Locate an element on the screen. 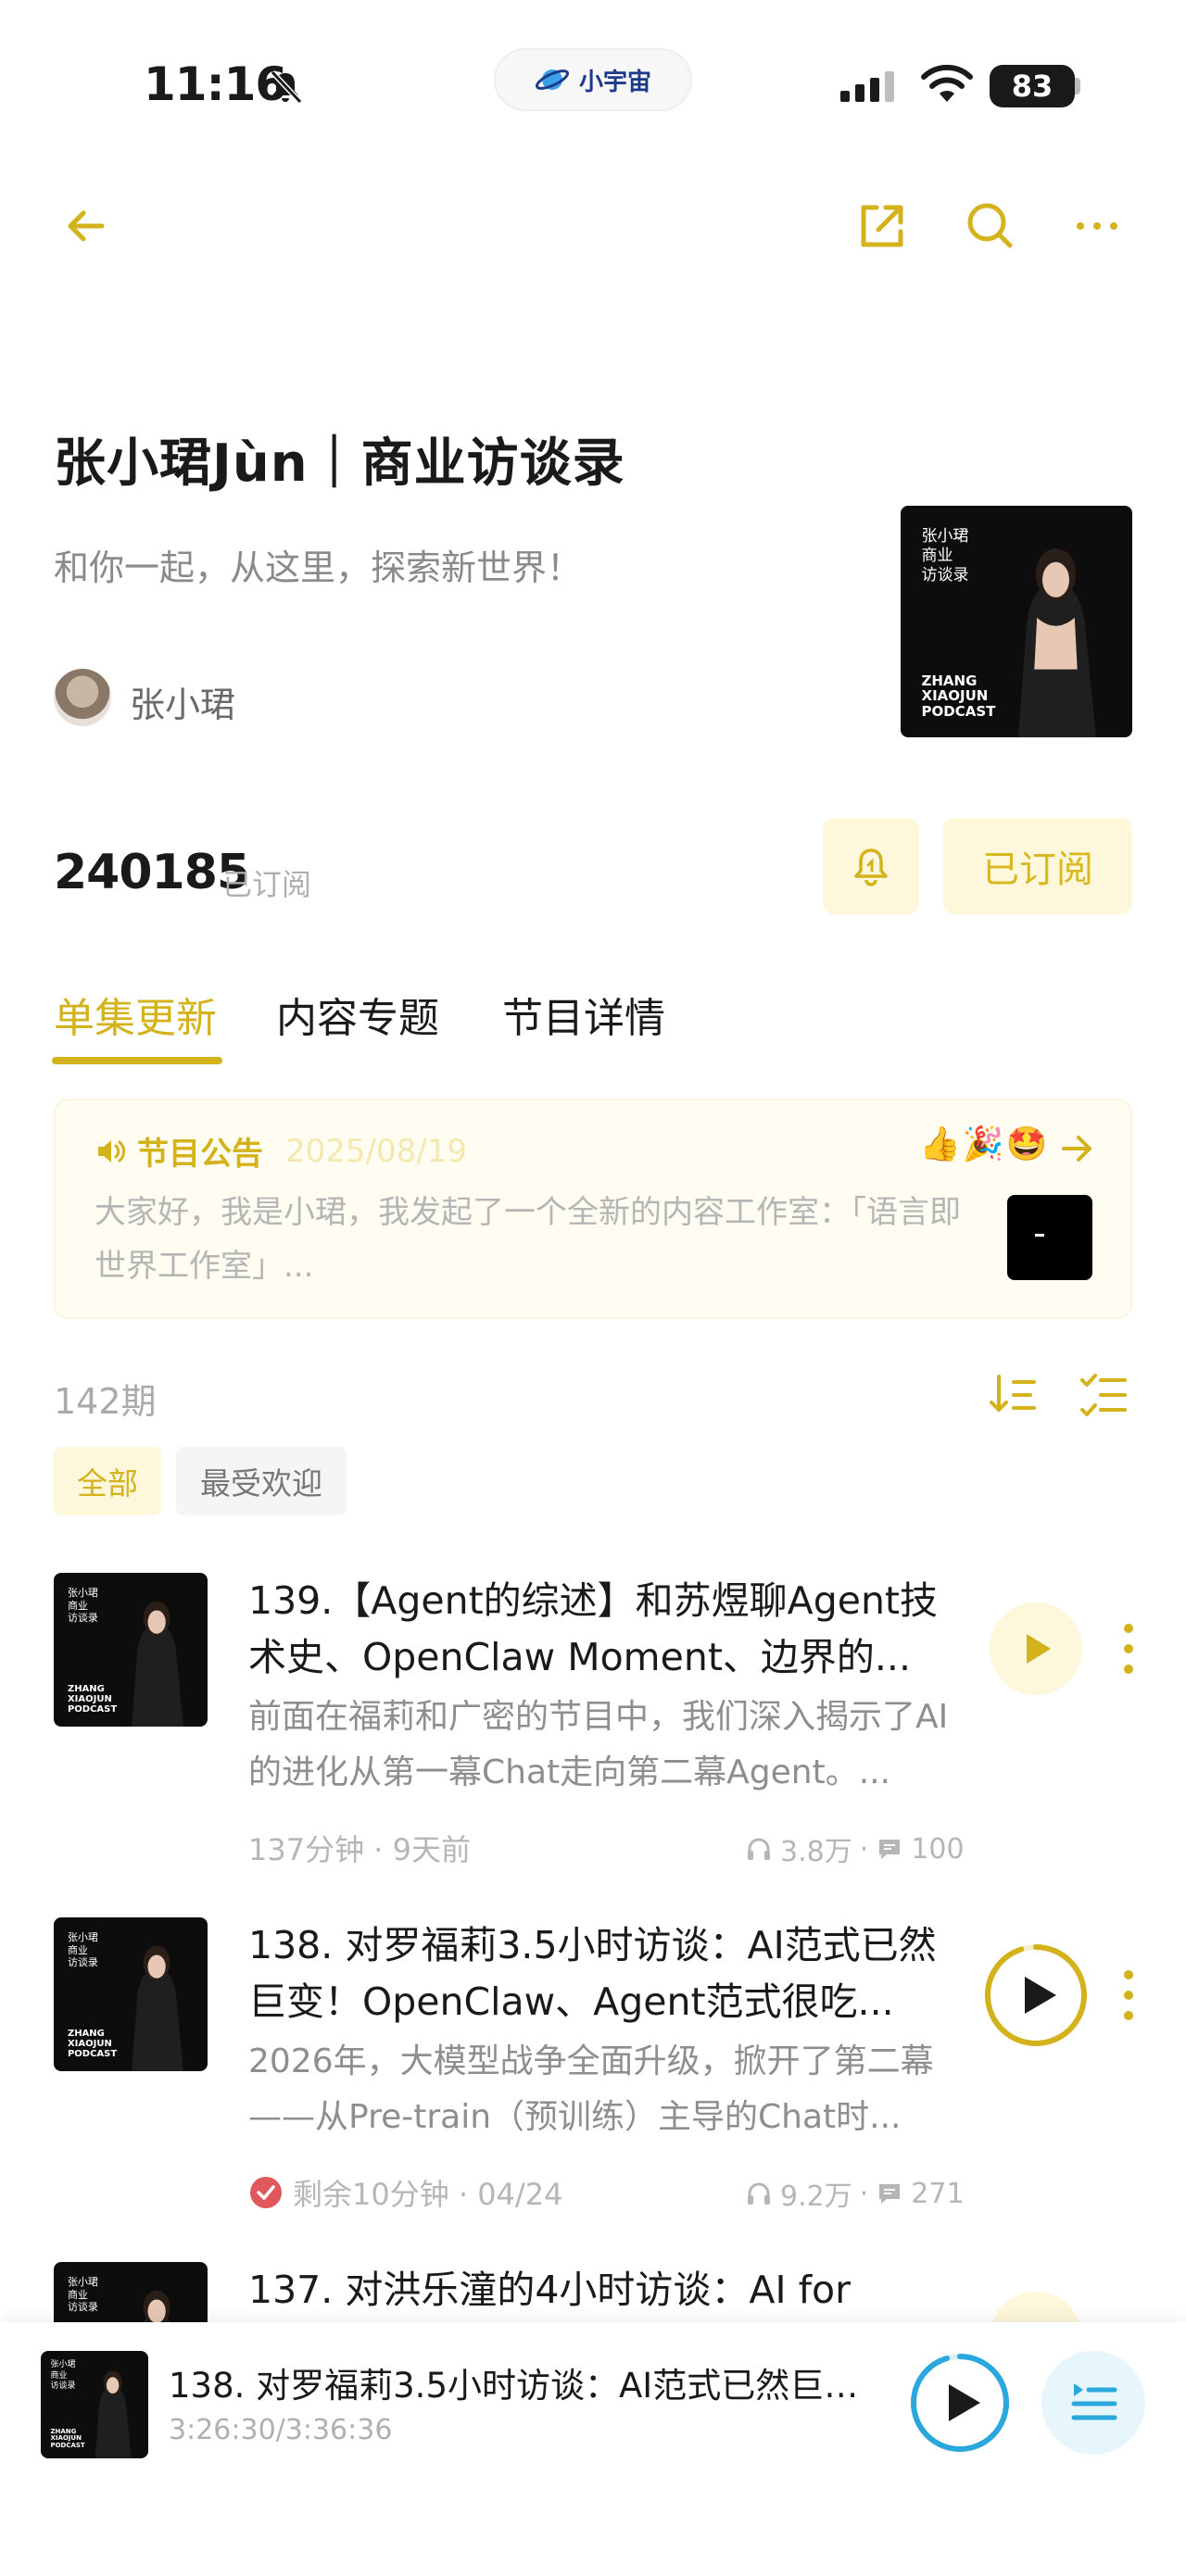 The width and height of the screenshot is (1186, 2576). episode-stats: 3.8万 · 100 is located at coordinates (855, 1848).